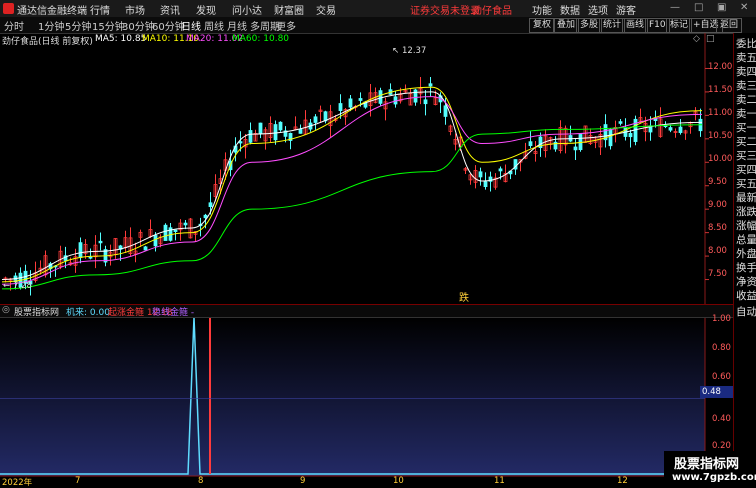  I want to click on back-button: 返回, so click(729, 25).